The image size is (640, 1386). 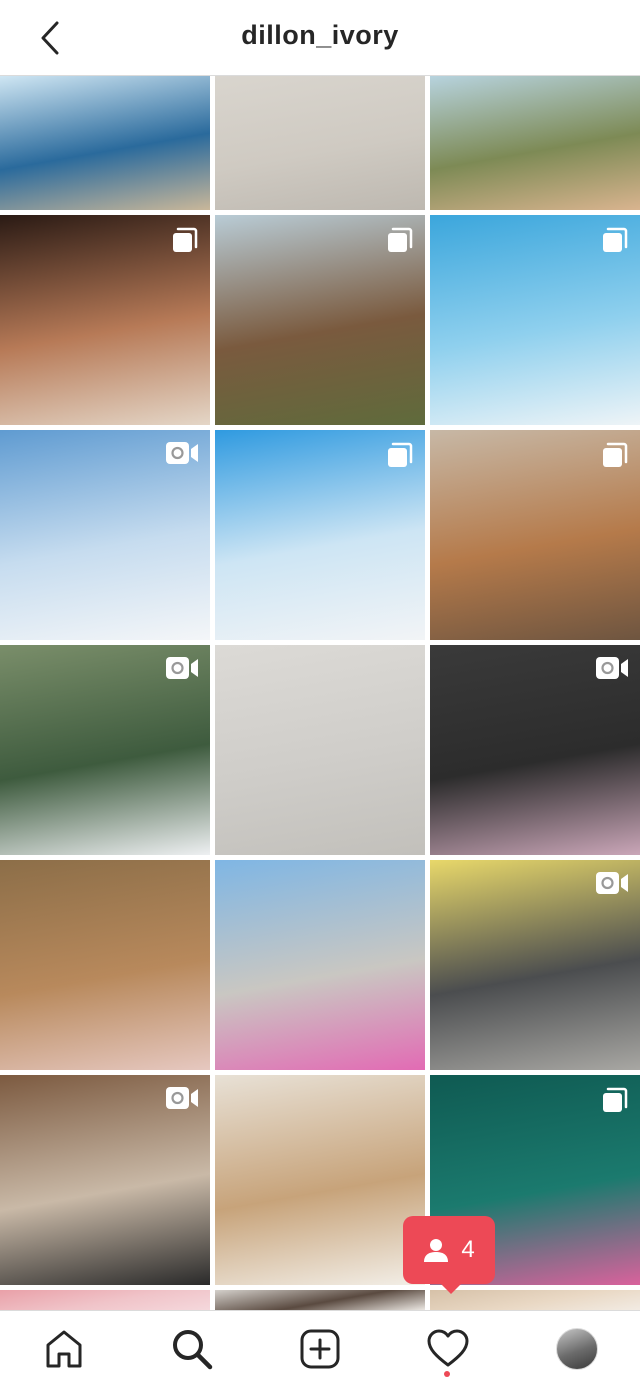 I want to click on search-icon, so click(x=193, y=1350).